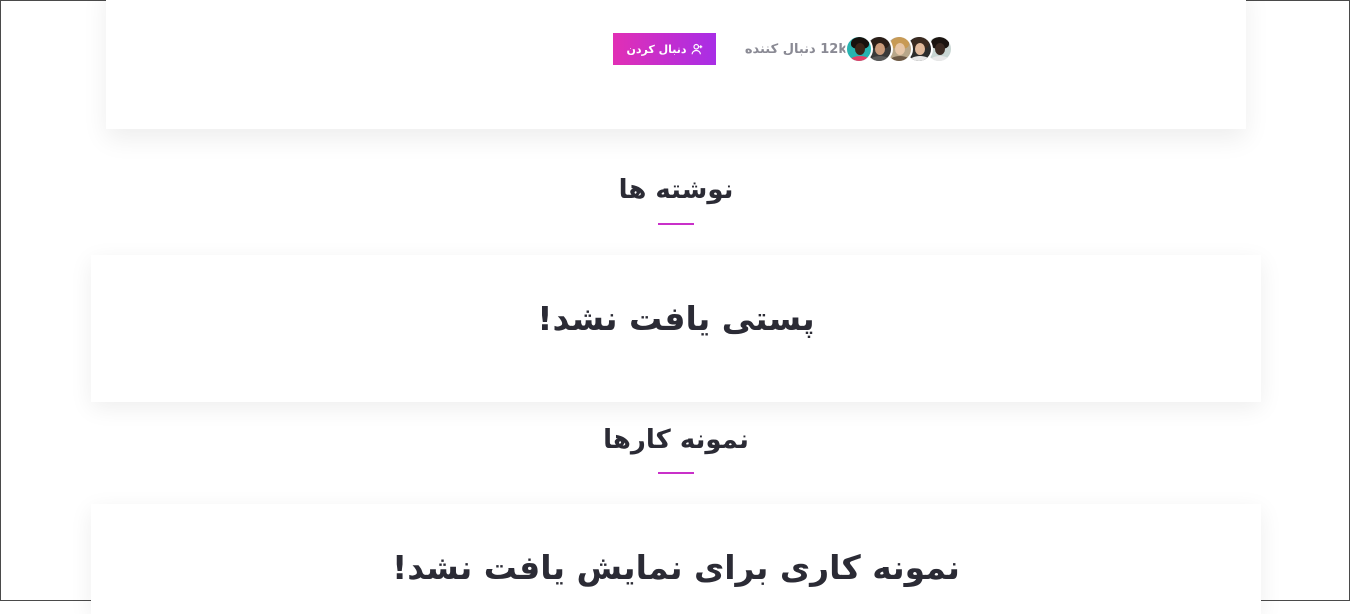 The height and width of the screenshot is (614, 1350). I want to click on follower-avatars, so click(900, 49).